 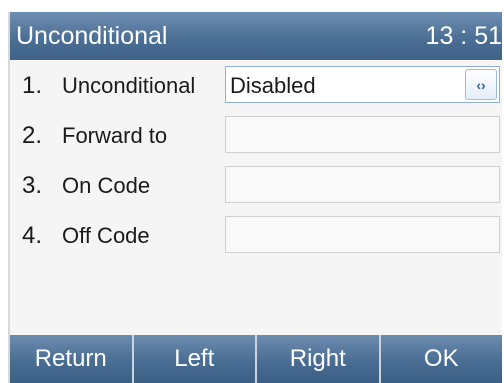 I want to click on page-title: Unconditional, so click(x=92, y=36).